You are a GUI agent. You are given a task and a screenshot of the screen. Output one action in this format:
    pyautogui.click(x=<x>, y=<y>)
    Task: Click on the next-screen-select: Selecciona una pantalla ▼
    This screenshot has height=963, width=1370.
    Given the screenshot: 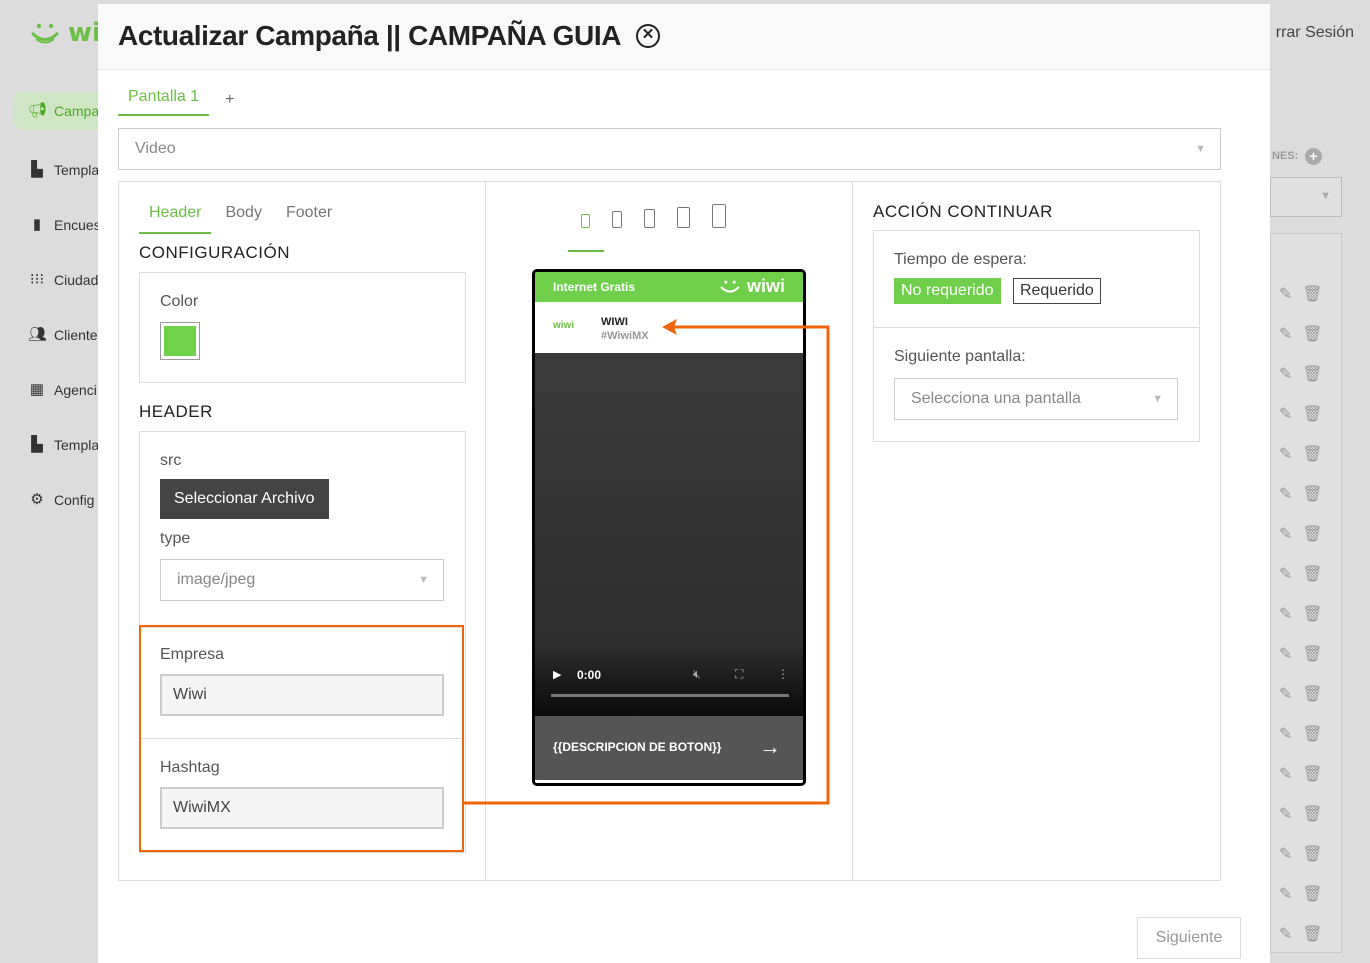 What is the action you would take?
    pyautogui.click(x=1036, y=399)
    